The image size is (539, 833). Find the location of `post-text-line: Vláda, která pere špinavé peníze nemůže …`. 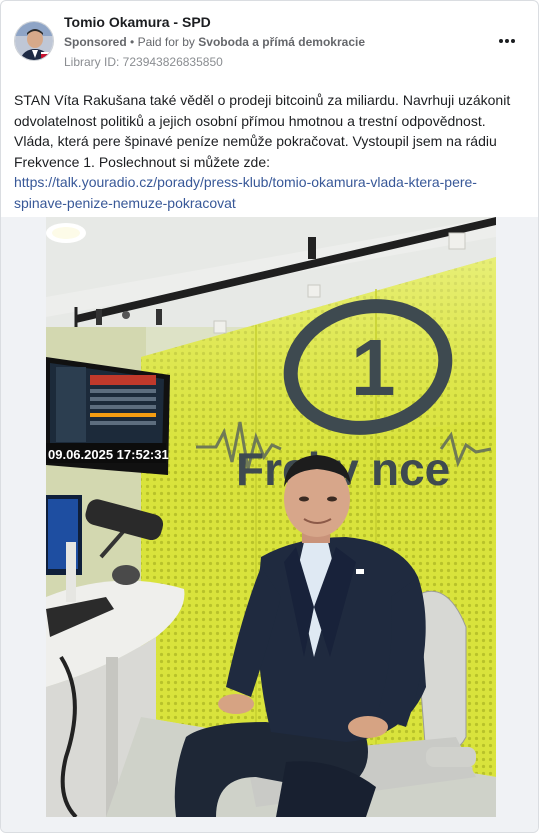

post-text-line: Vláda, která pere špinavé peníze nemůže … is located at coordinates (255, 141).